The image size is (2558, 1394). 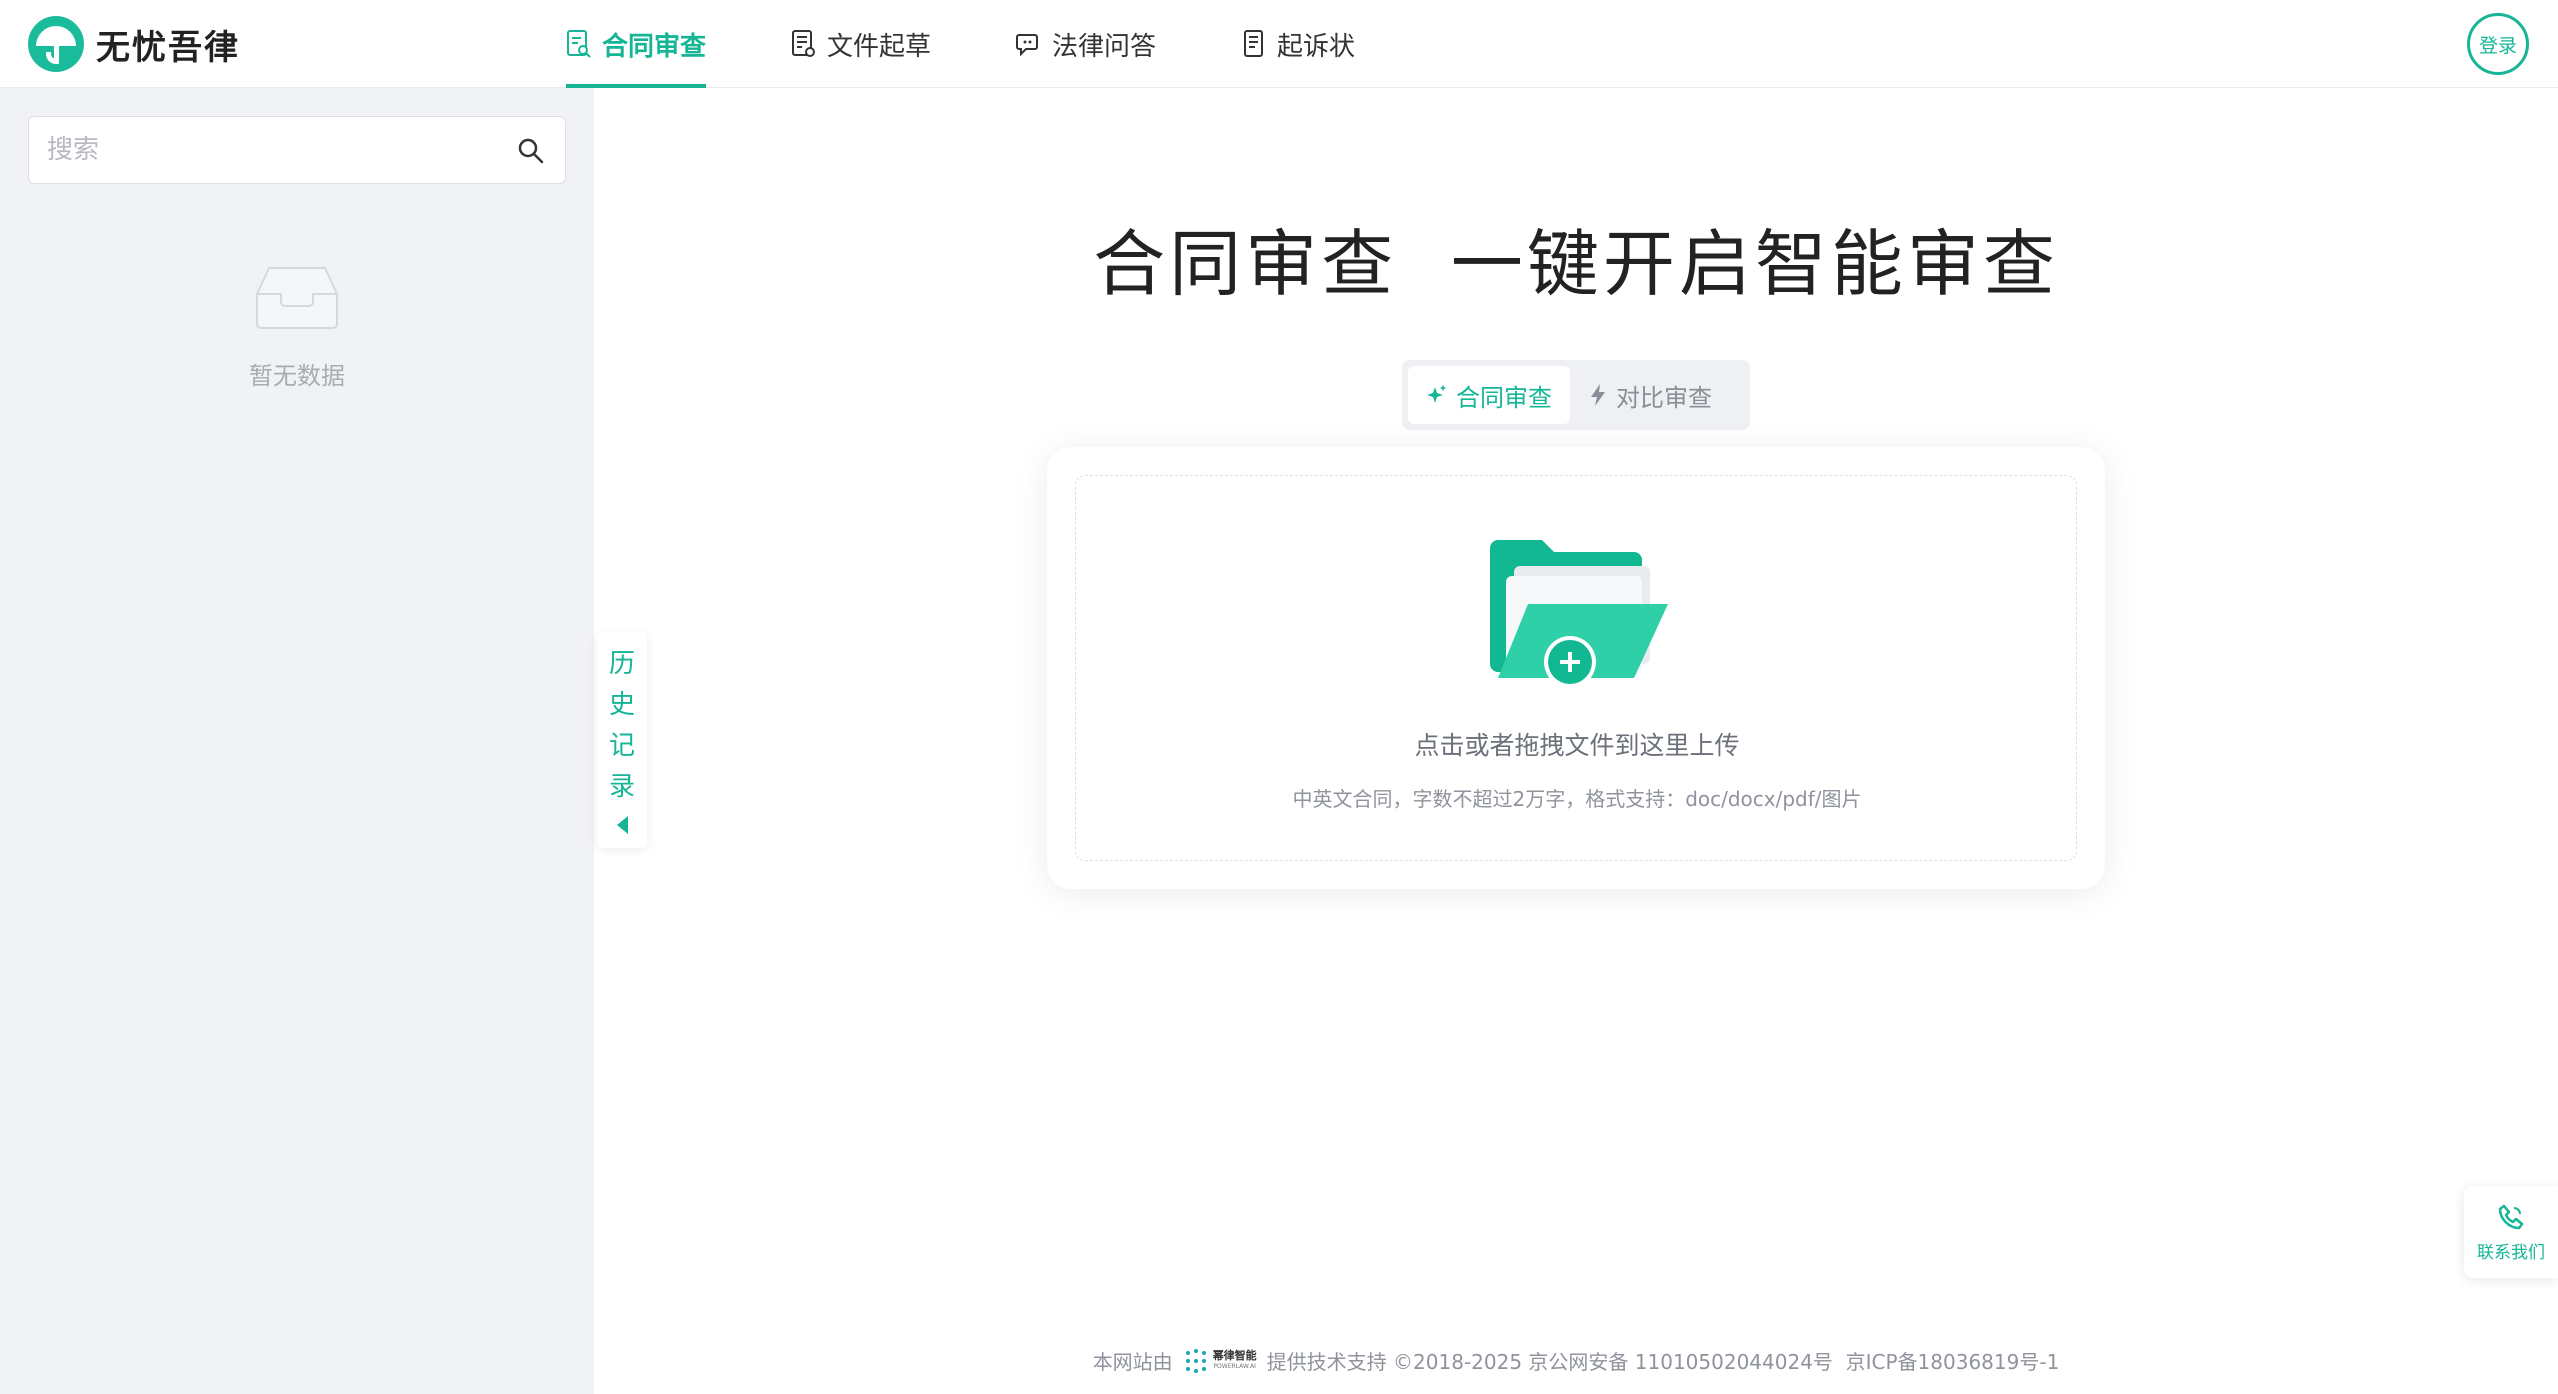 What do you see at coordinates (1577, 745) in the screenshot?
I see `upload-instruction: 点击或者拖拽文件到这里上传` at bounding box center [1577, 745].